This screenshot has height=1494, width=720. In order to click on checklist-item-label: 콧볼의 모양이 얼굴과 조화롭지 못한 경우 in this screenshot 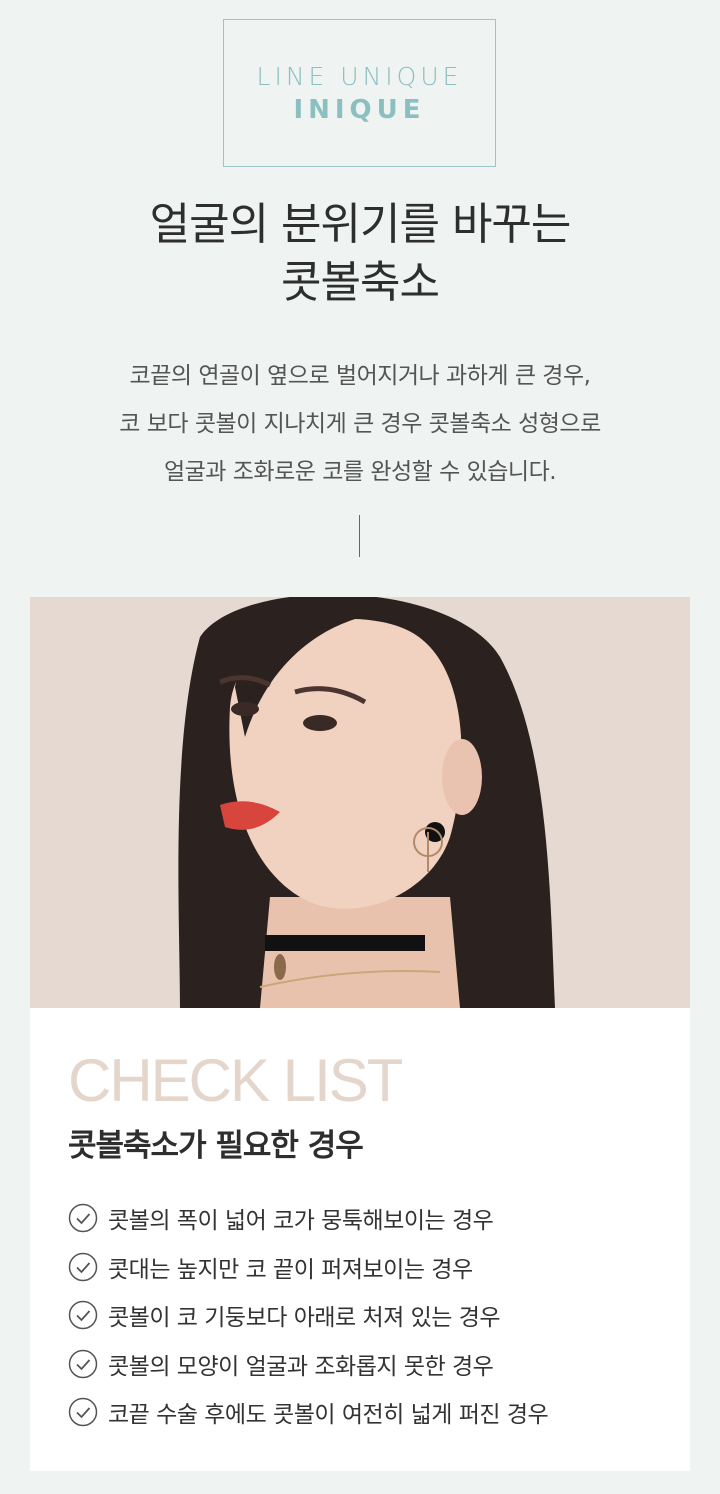, I will do `click(301, 1366)`.